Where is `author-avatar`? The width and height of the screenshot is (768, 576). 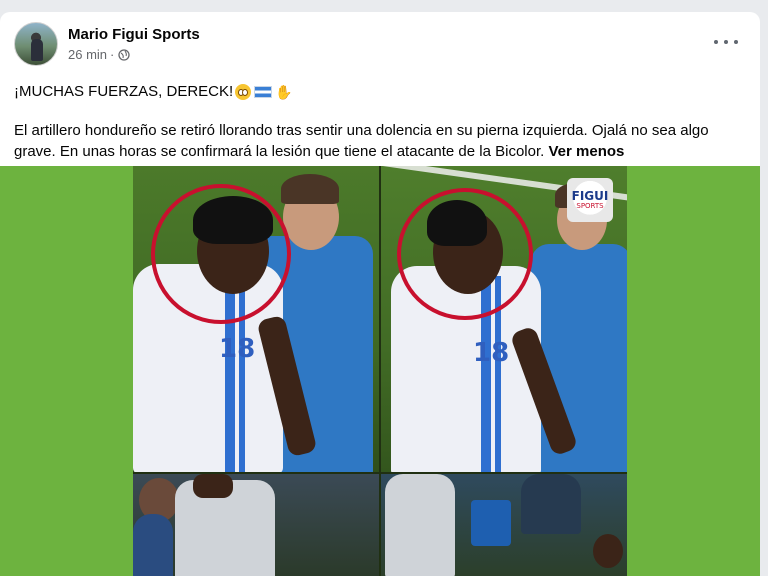 author-avatar is located at coordinates (36, 44).